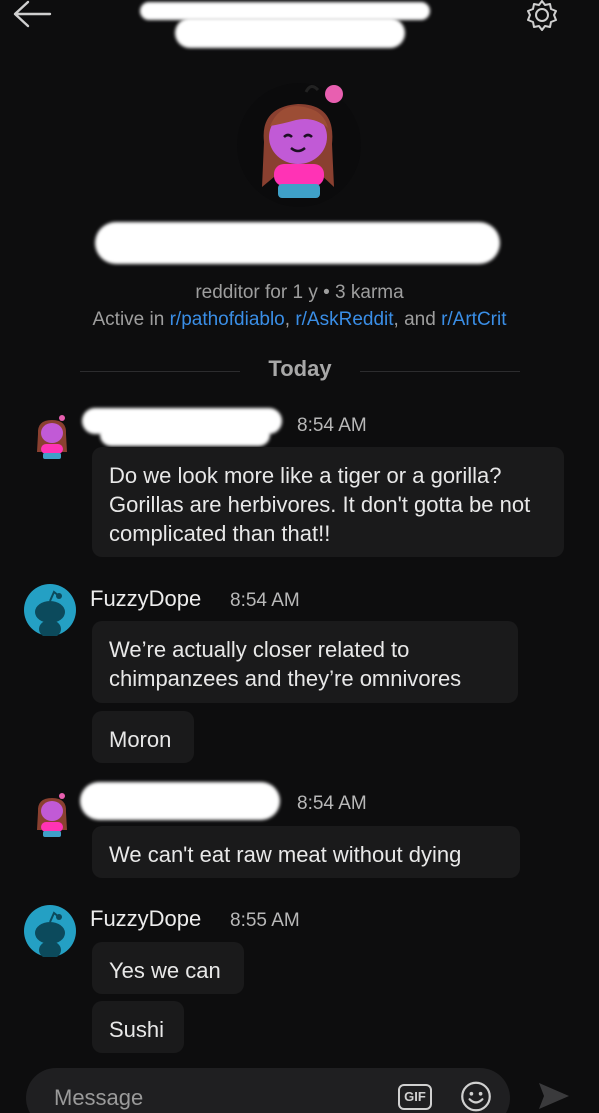  I want to click on divider-left, so click(160, 371).